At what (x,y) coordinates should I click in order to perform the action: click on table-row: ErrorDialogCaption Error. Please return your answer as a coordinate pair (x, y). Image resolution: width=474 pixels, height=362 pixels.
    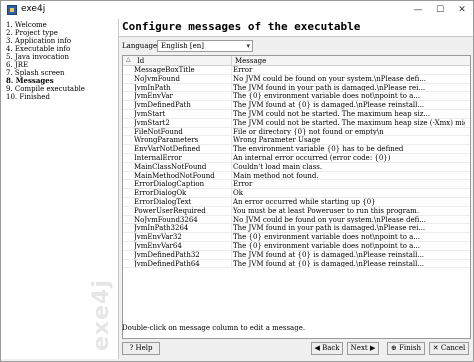
    Looking at the image, I should click on (296, 185).